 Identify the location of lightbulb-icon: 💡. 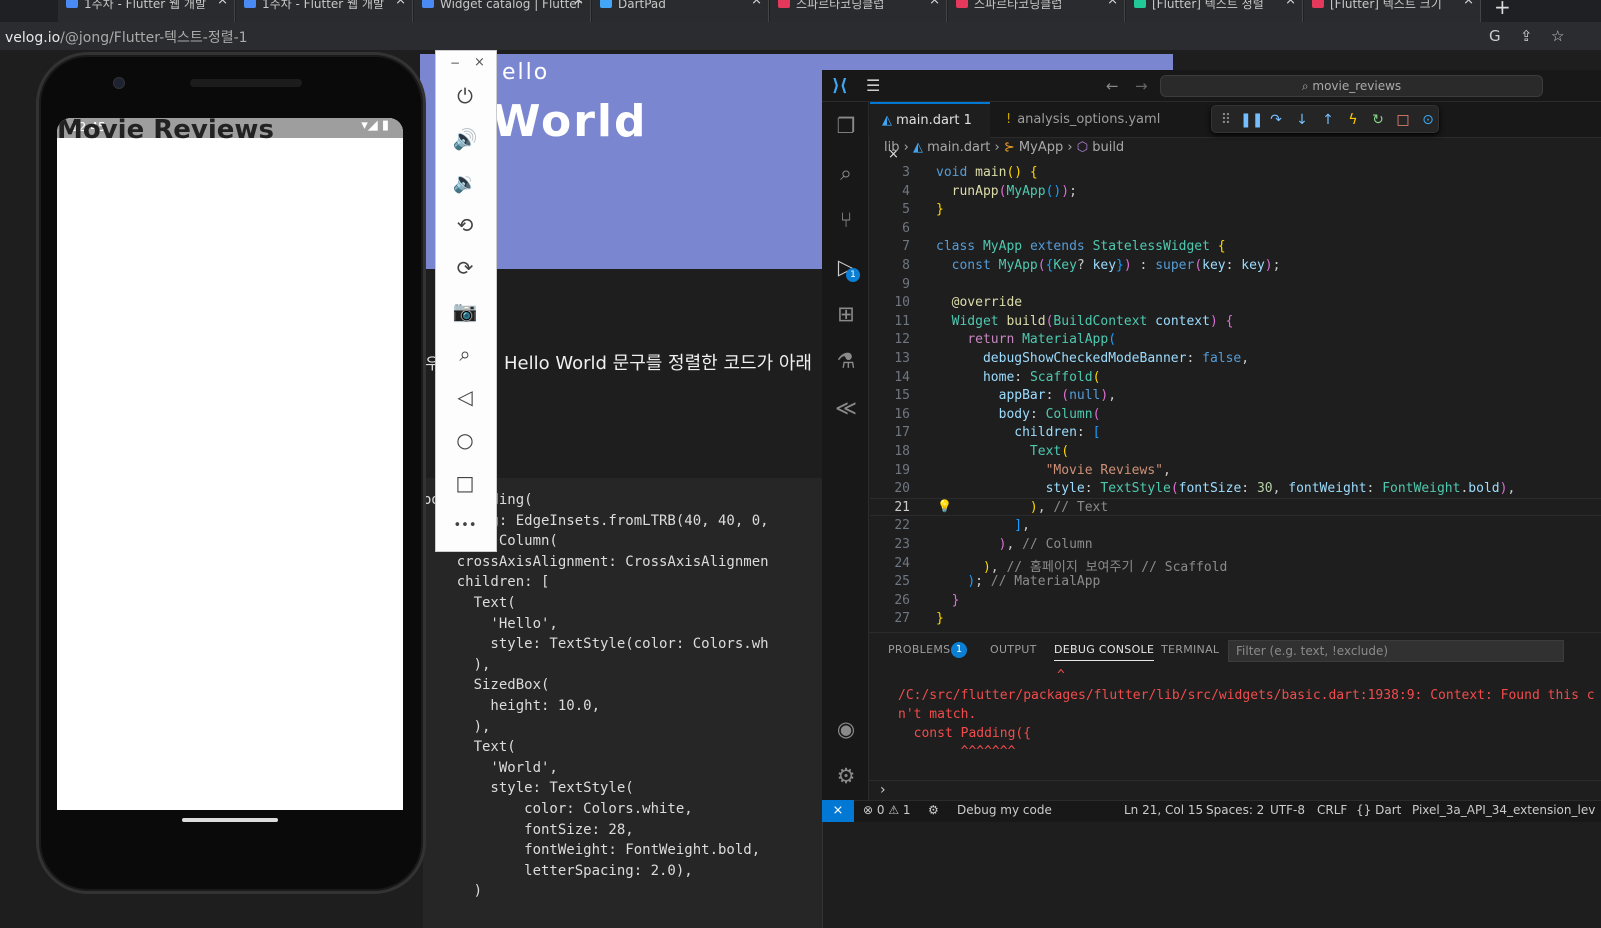
(944, 506).